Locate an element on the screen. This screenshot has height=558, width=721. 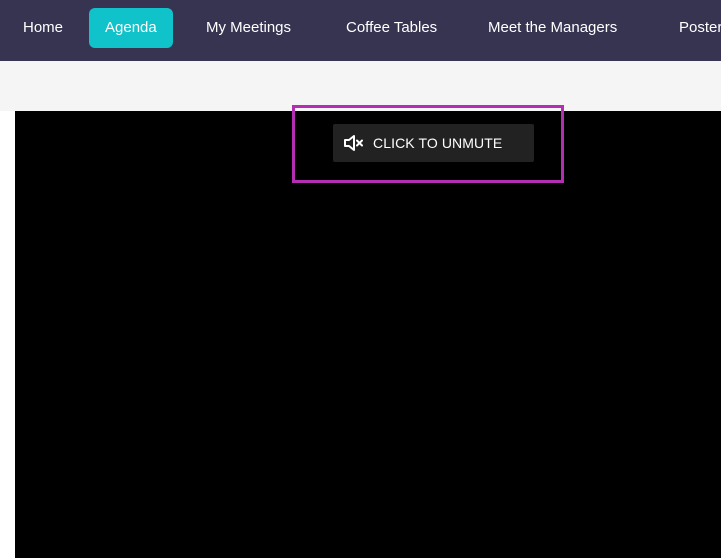
nav-item-meet-the-managers: Meet the Managers is located at coordinates (552, 28).